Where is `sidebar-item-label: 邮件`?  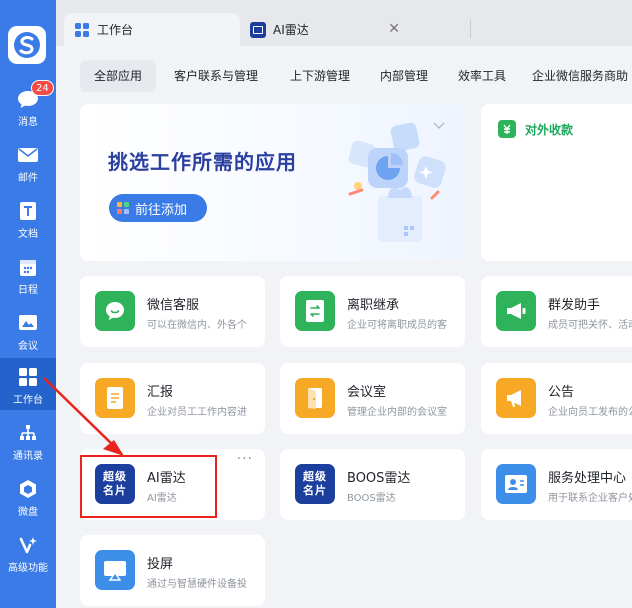 sidebar-item-label: 邮件 is located at coordinates (28, 178).